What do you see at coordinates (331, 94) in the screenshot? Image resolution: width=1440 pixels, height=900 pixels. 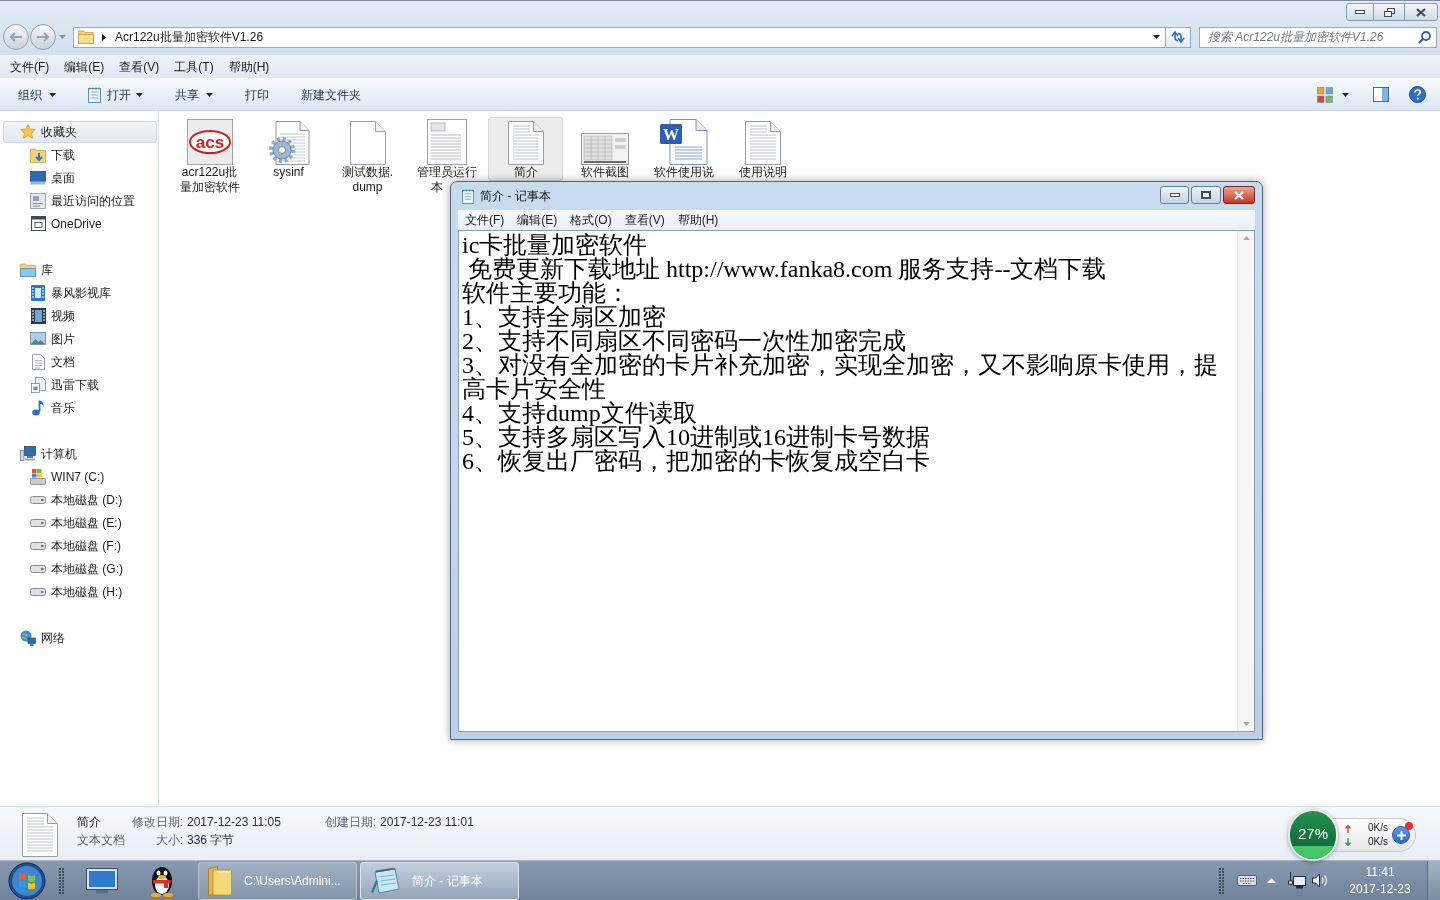 I see `toolbar-button: 新建文件夹` at bounding box center [331, 94].